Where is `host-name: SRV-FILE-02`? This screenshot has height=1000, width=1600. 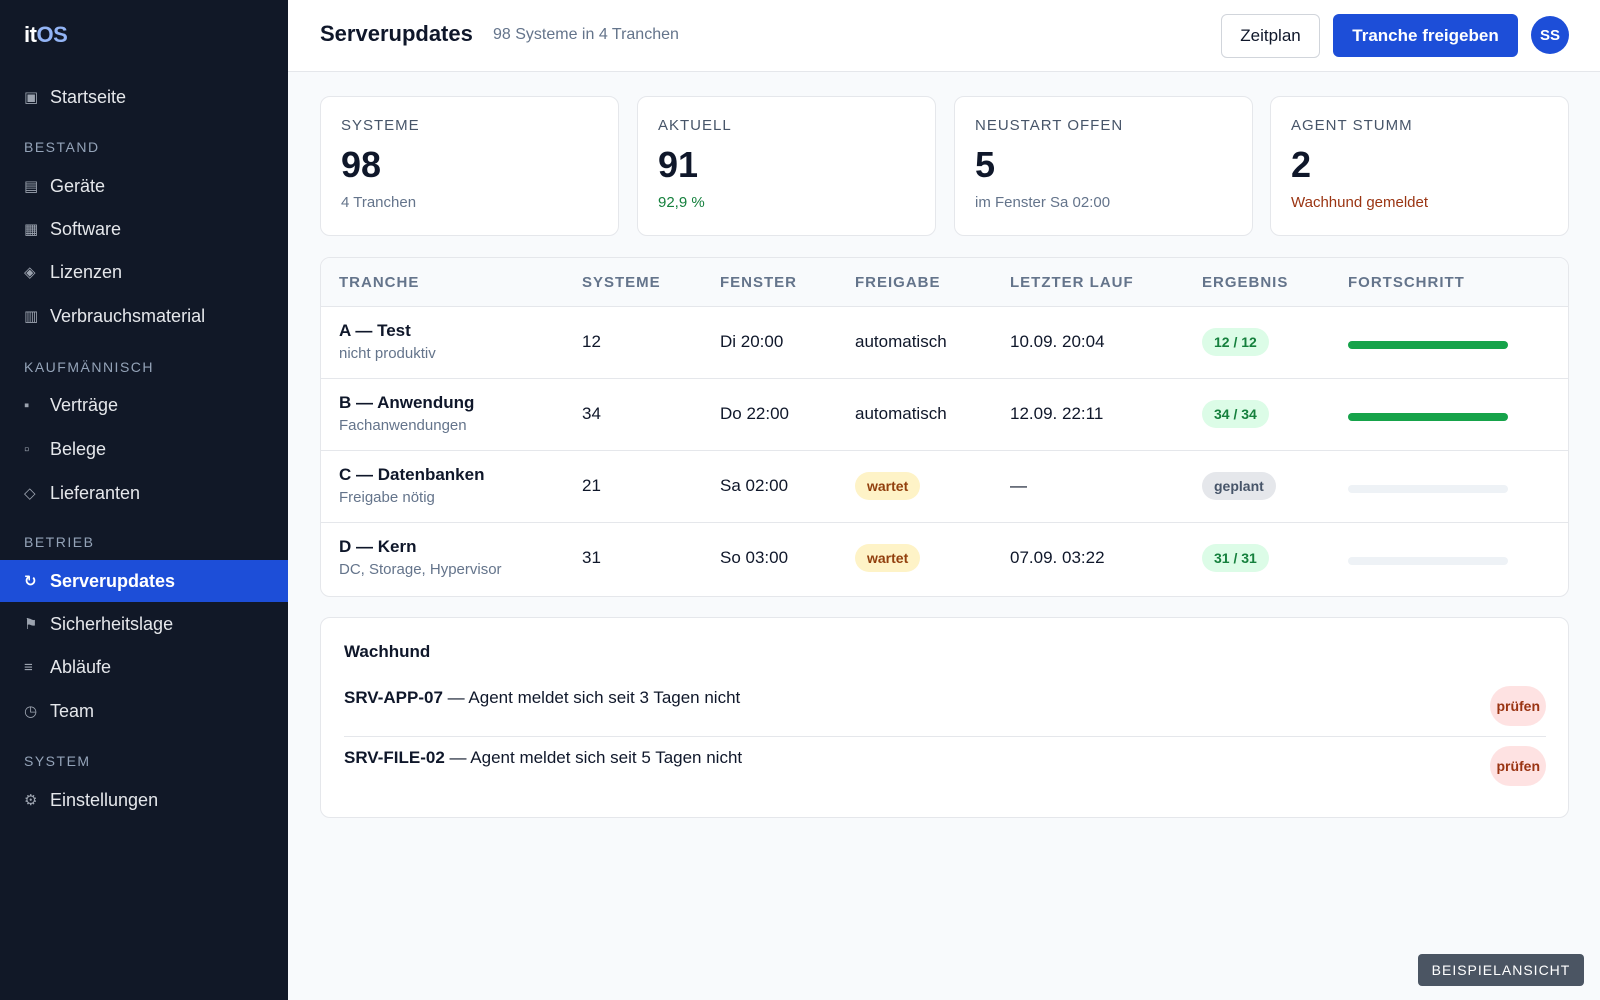 host-name: SRV-FILE-02 is located at coordinates (394, 757).